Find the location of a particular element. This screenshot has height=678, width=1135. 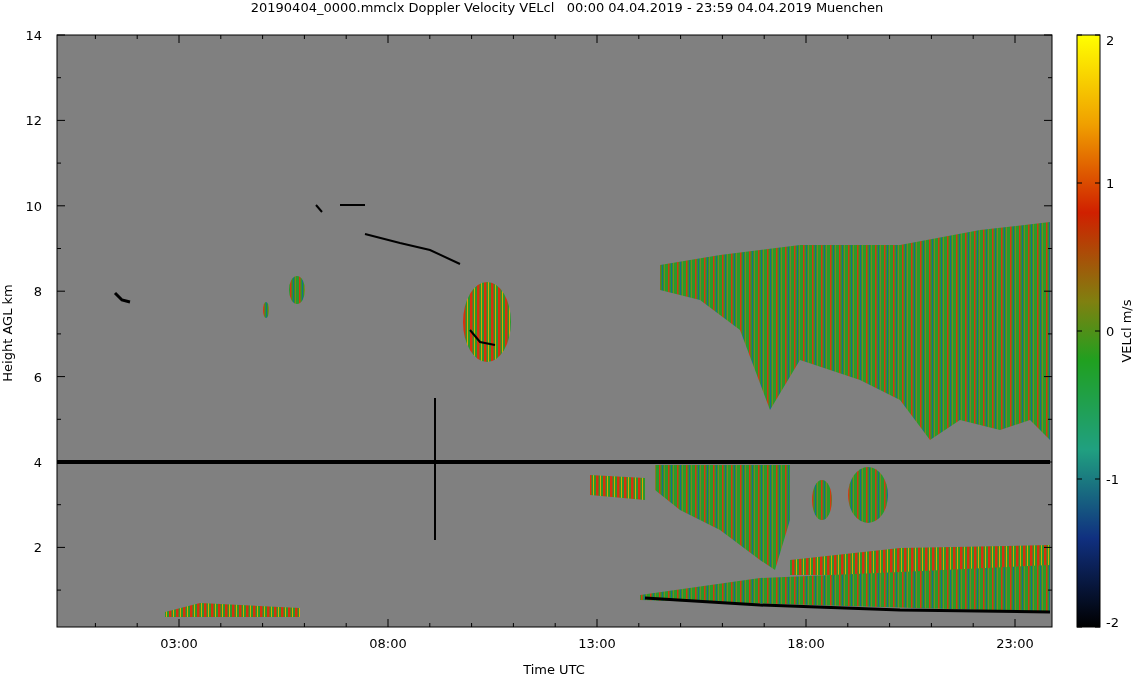

colorbar-tick-label: -2 is located at coordinates (1112, 622).